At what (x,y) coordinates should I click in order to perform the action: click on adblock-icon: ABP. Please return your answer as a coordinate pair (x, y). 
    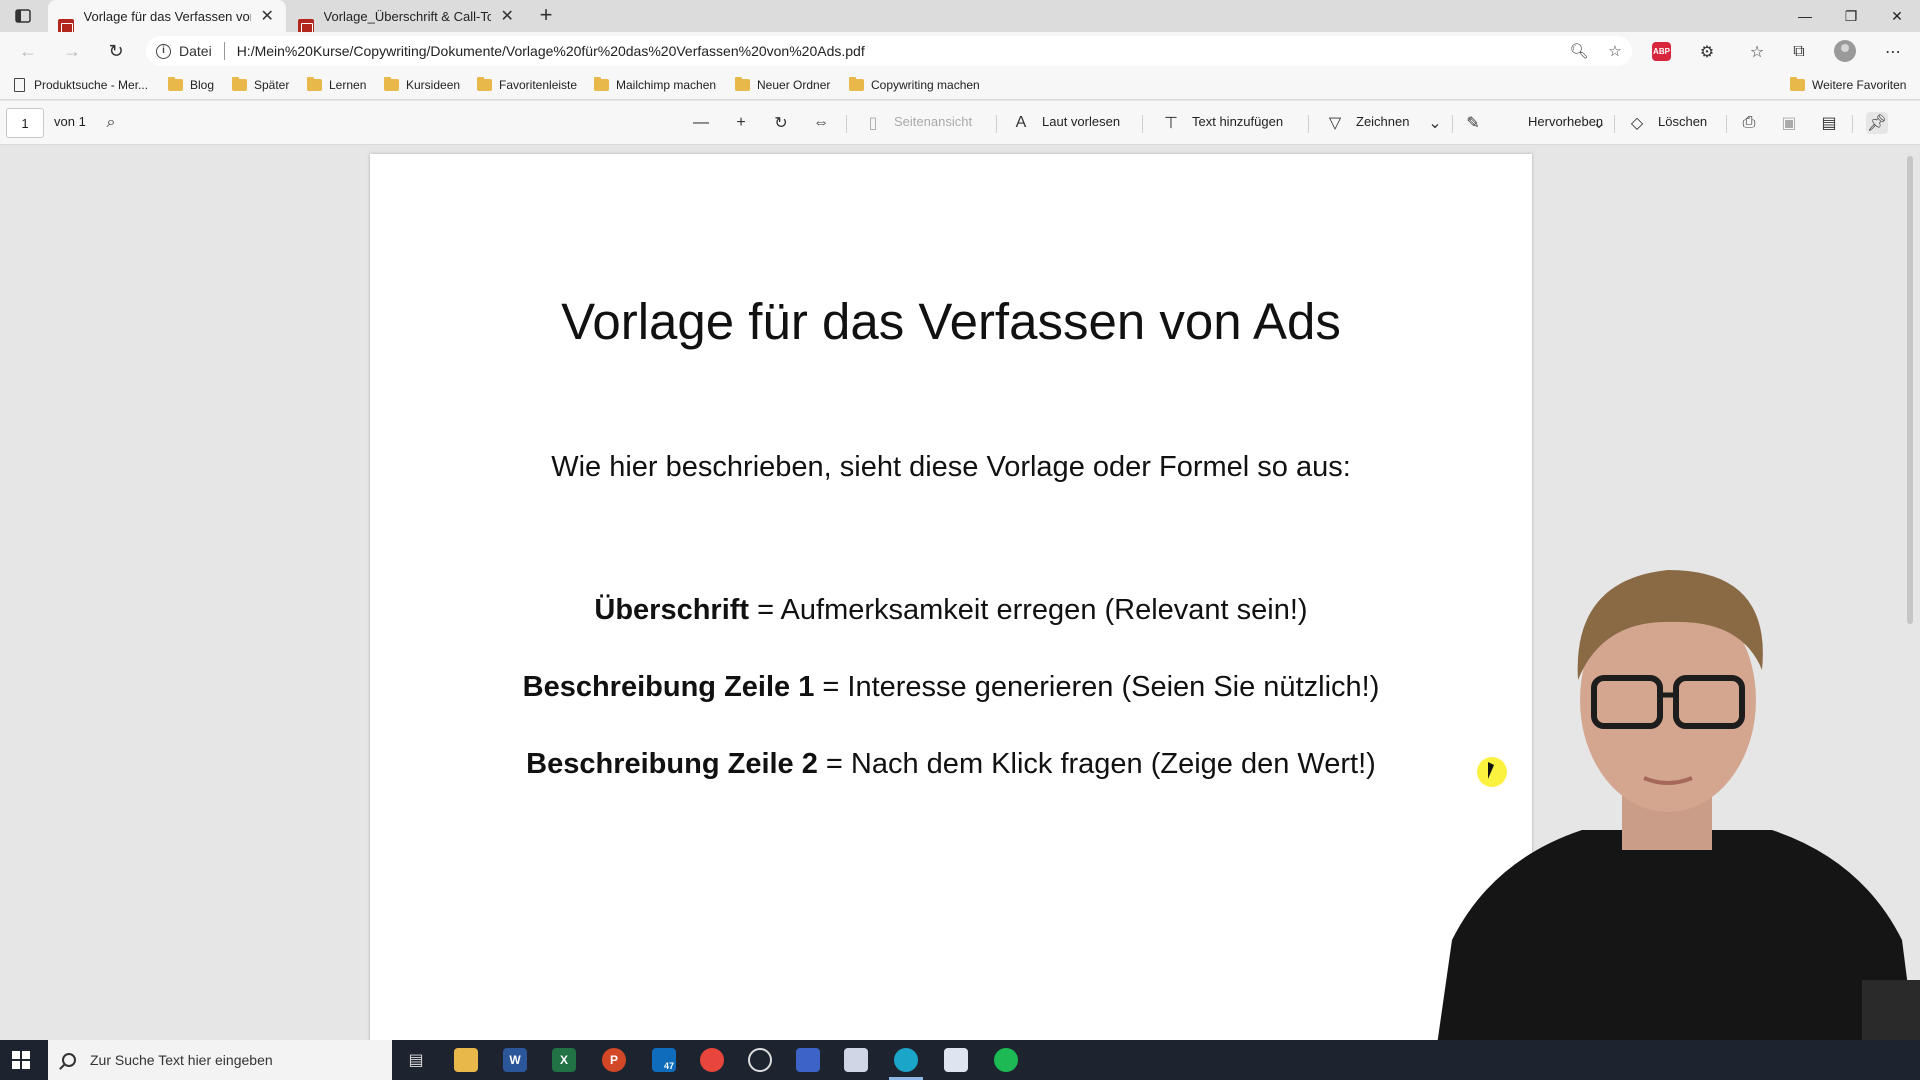
    Looking at the image, I should click on (1661, 51).